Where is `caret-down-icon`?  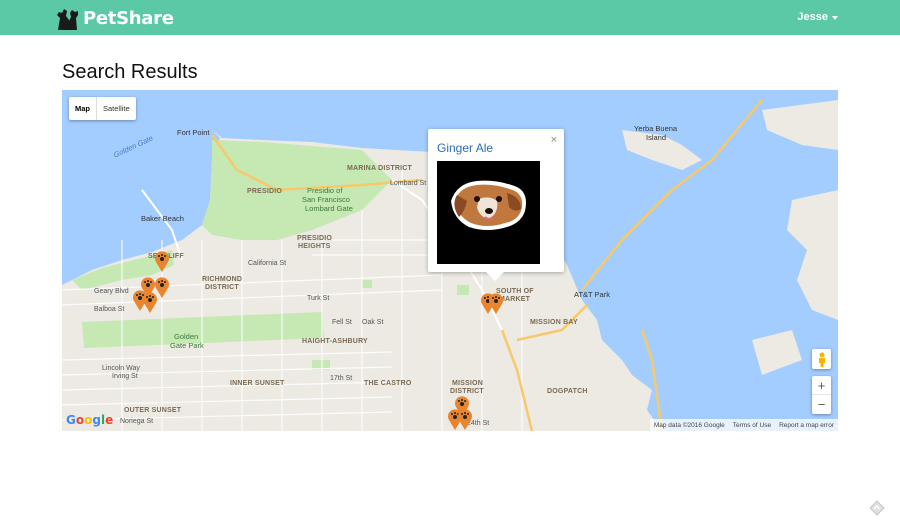
caret-down-icon is located at coordinates (835, 17).